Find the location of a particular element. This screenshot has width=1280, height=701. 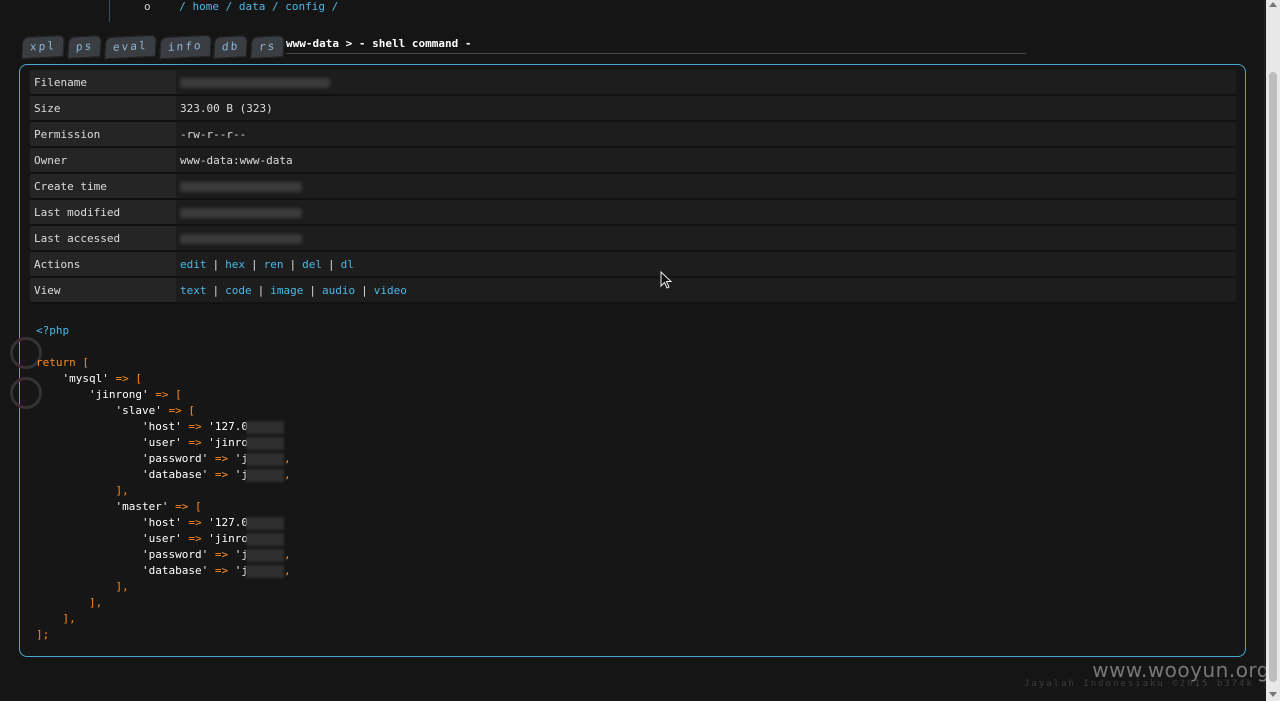

action-ren: ren is located at coordinates (274, 264).